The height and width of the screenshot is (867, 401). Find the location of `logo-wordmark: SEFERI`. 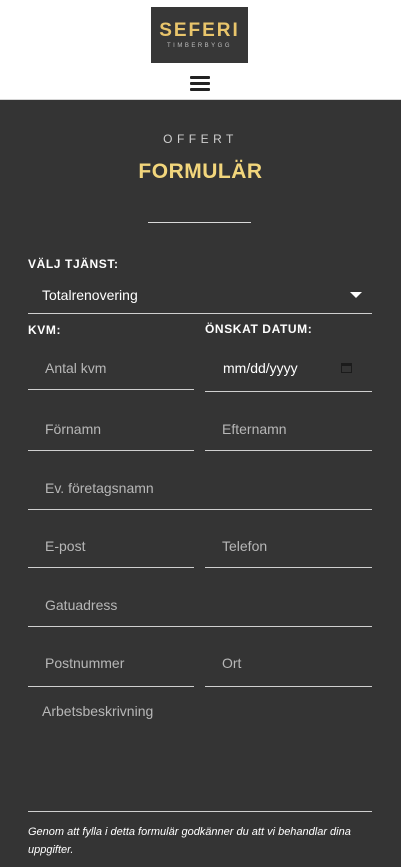

logo-wordmark: SEFERI is located at coordinates (199, 30).